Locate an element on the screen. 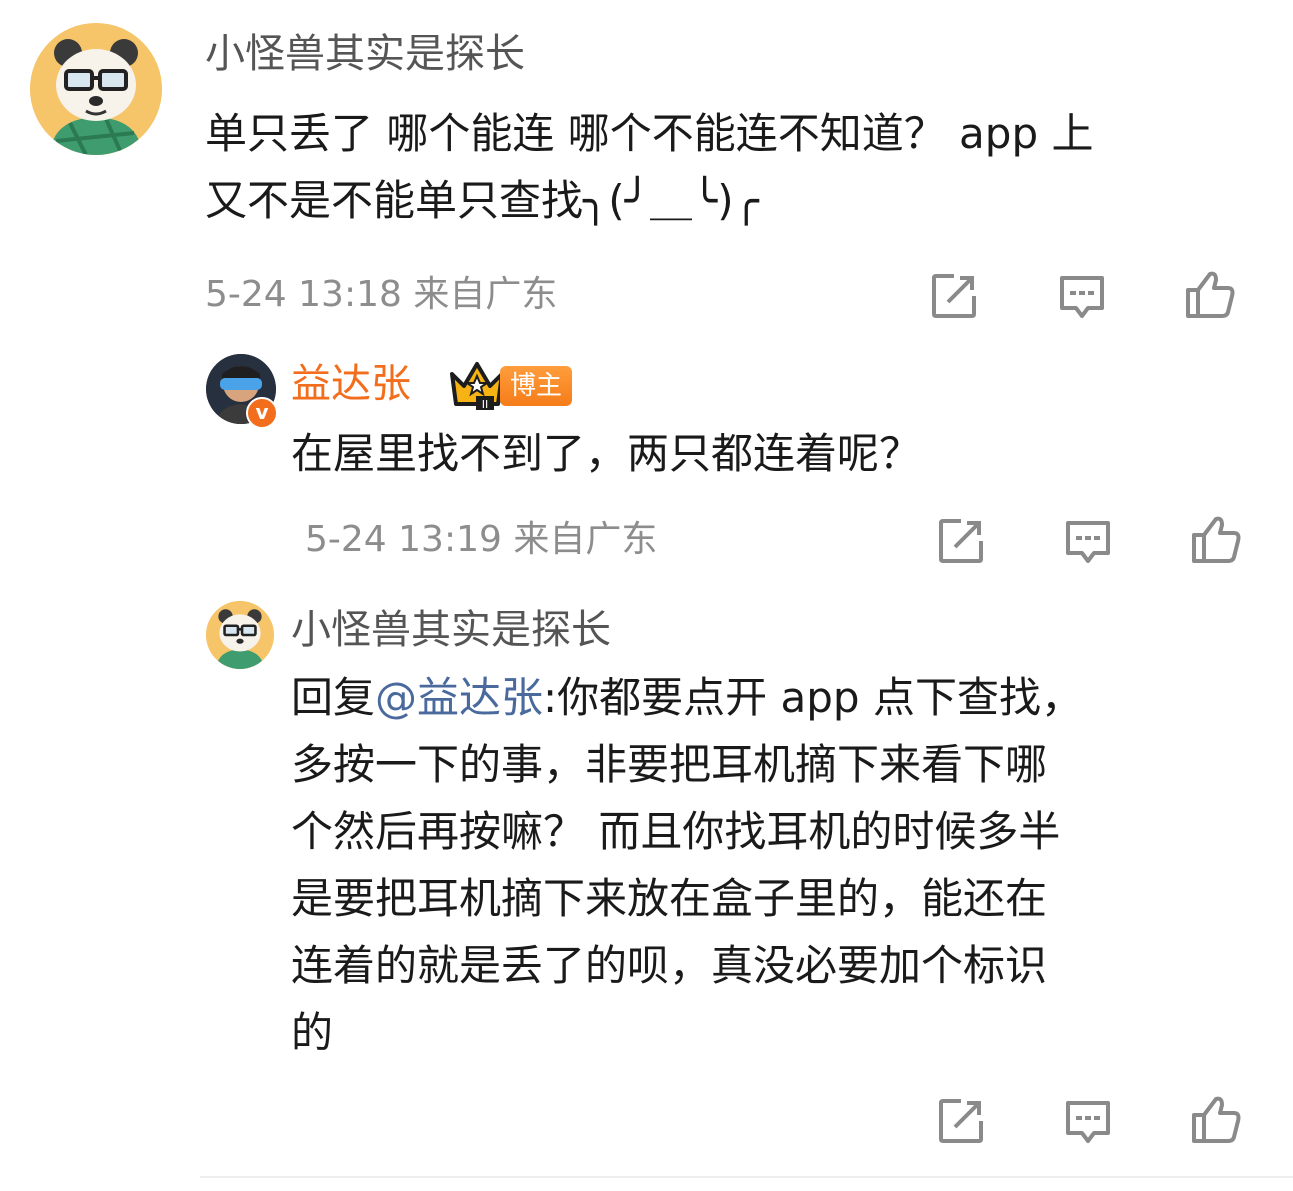  reply-prefix: 回复 is located at coordinates (333, 697).